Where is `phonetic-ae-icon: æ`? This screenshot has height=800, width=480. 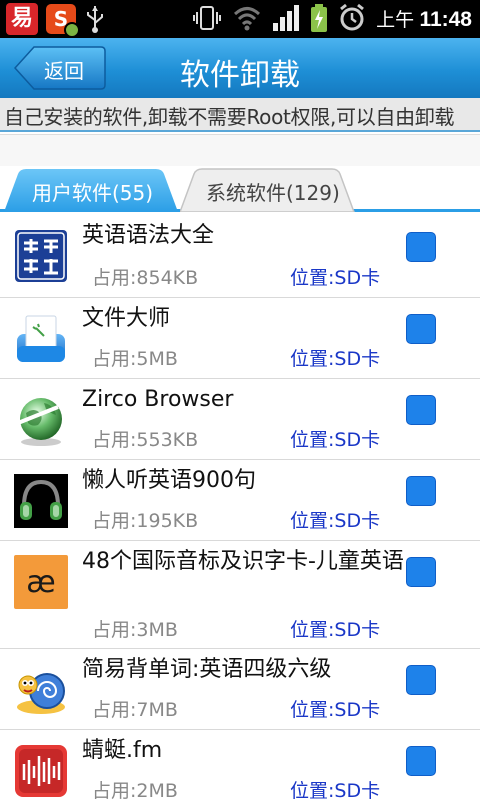
phonetic-ae-icon: æ is located at coordinates (41, 582).